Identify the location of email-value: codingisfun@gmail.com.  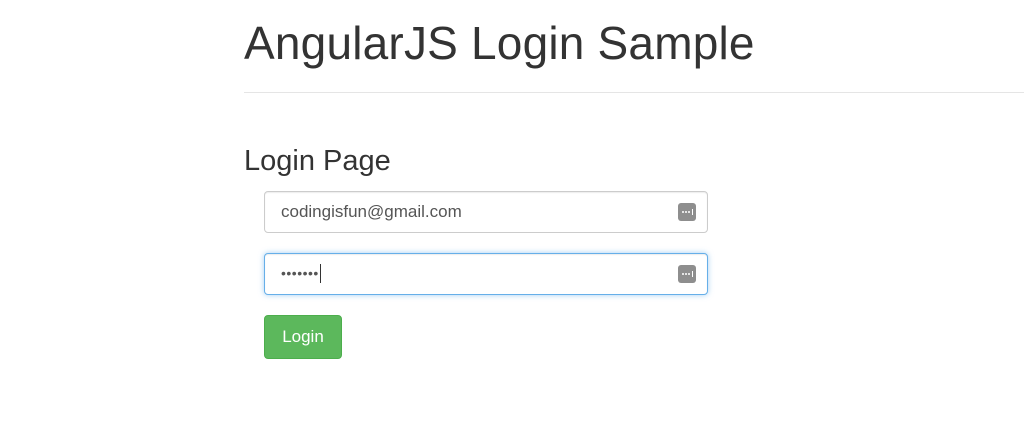
(371, 211).